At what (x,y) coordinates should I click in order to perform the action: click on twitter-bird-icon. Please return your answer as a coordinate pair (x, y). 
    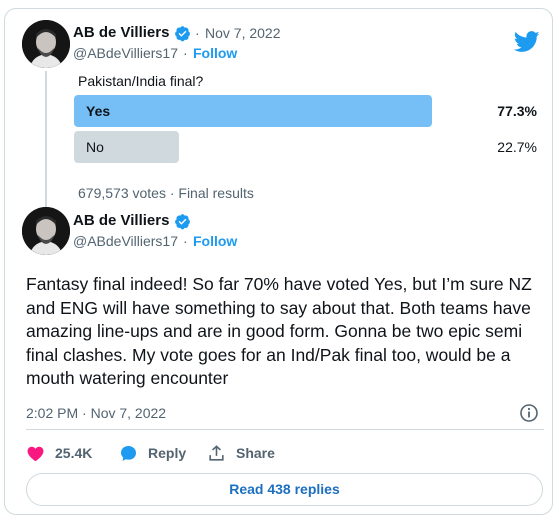
    Looking at the image, I should click on (527, 42).